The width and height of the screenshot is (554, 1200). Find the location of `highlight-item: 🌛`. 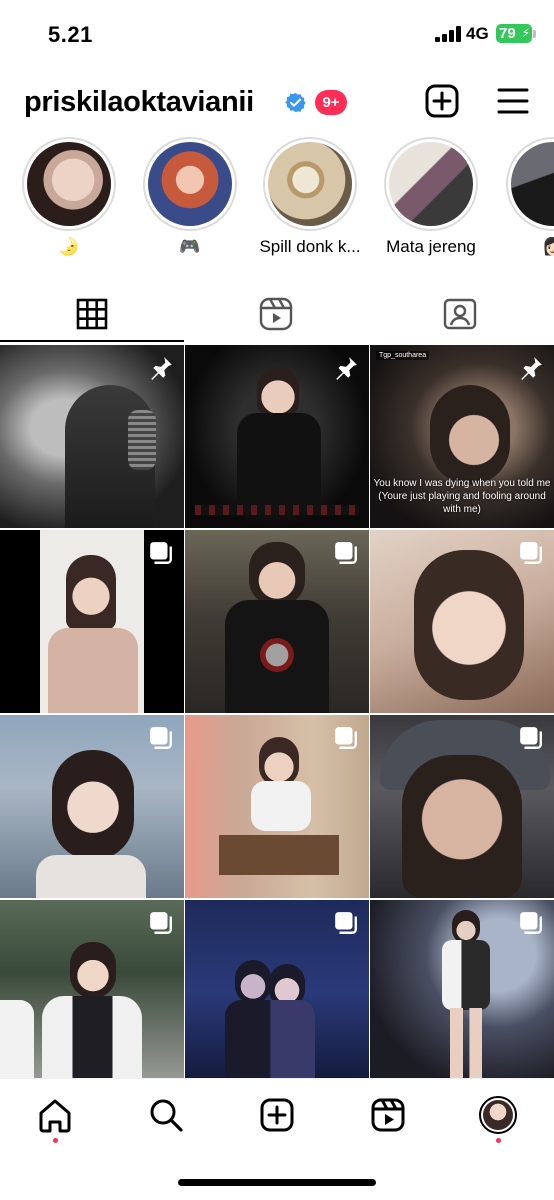

highlight-item: 🌛 is located at coordinates (69, 197).